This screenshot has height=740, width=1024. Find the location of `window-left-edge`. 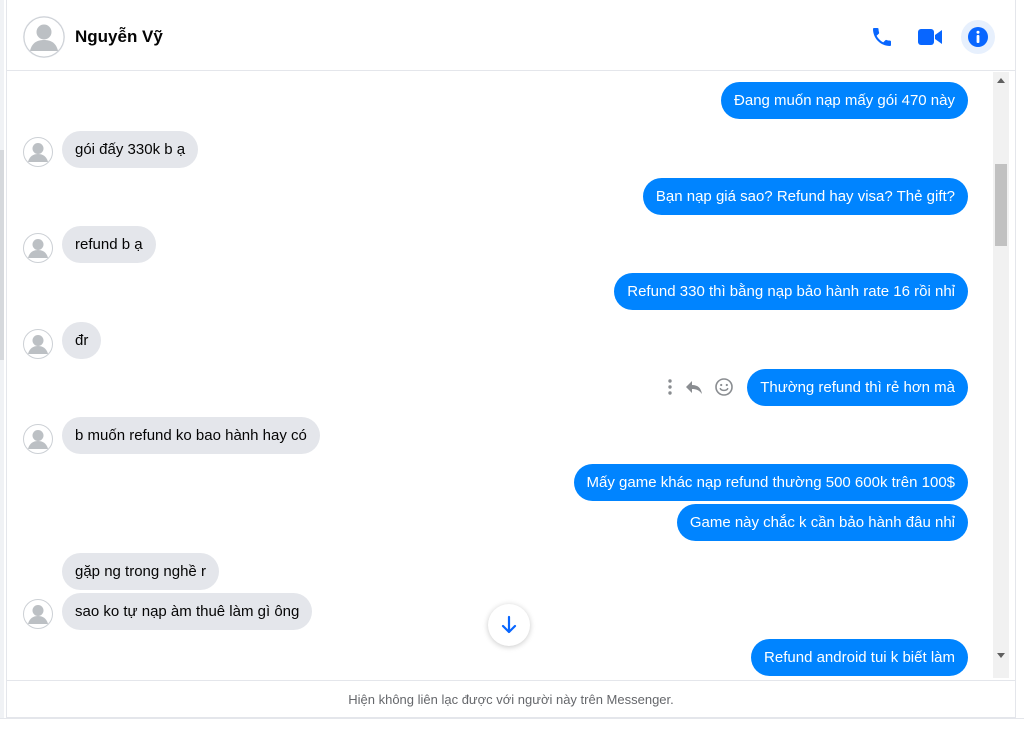

window-left-edge is located at coordinates (2, 370).